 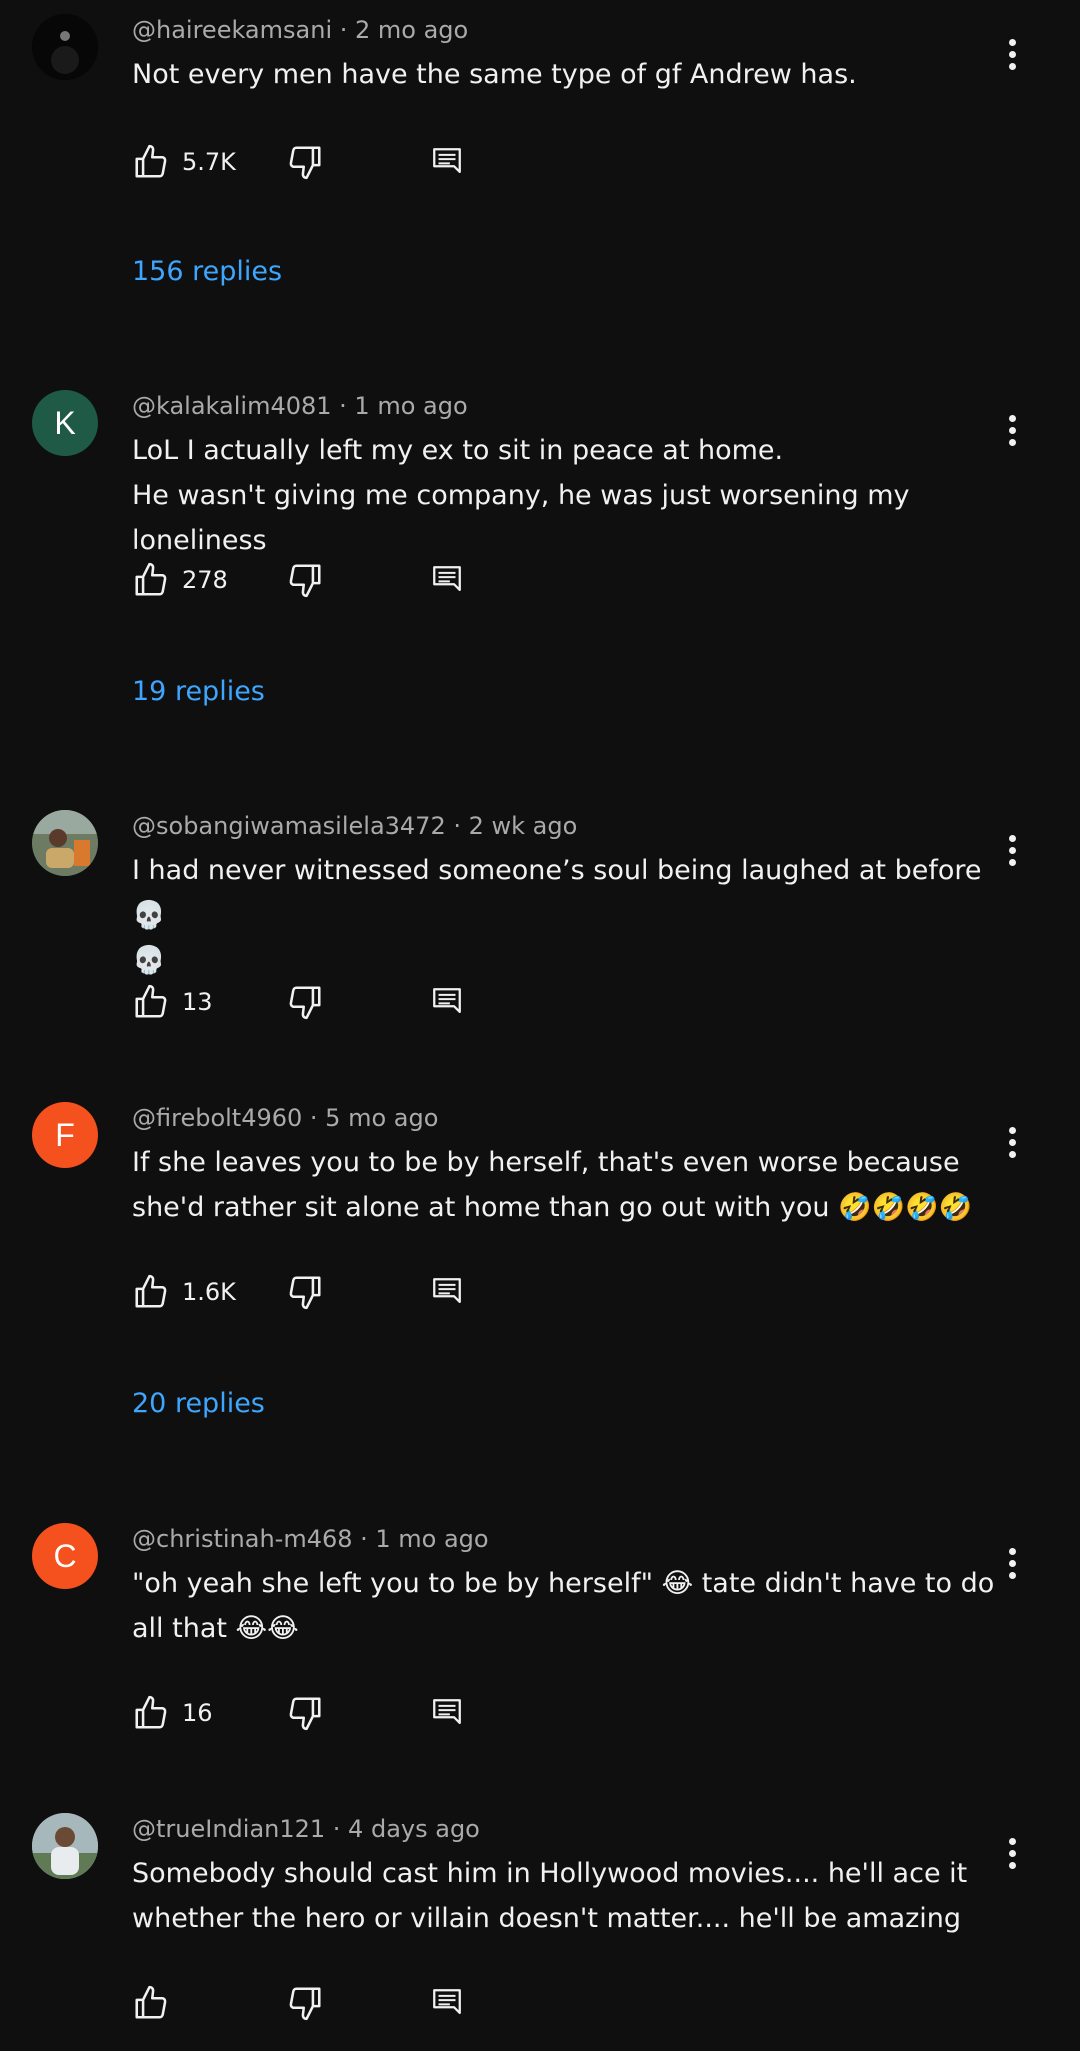 I want to click on comment-actions: 278, so click(x=332, y=580).